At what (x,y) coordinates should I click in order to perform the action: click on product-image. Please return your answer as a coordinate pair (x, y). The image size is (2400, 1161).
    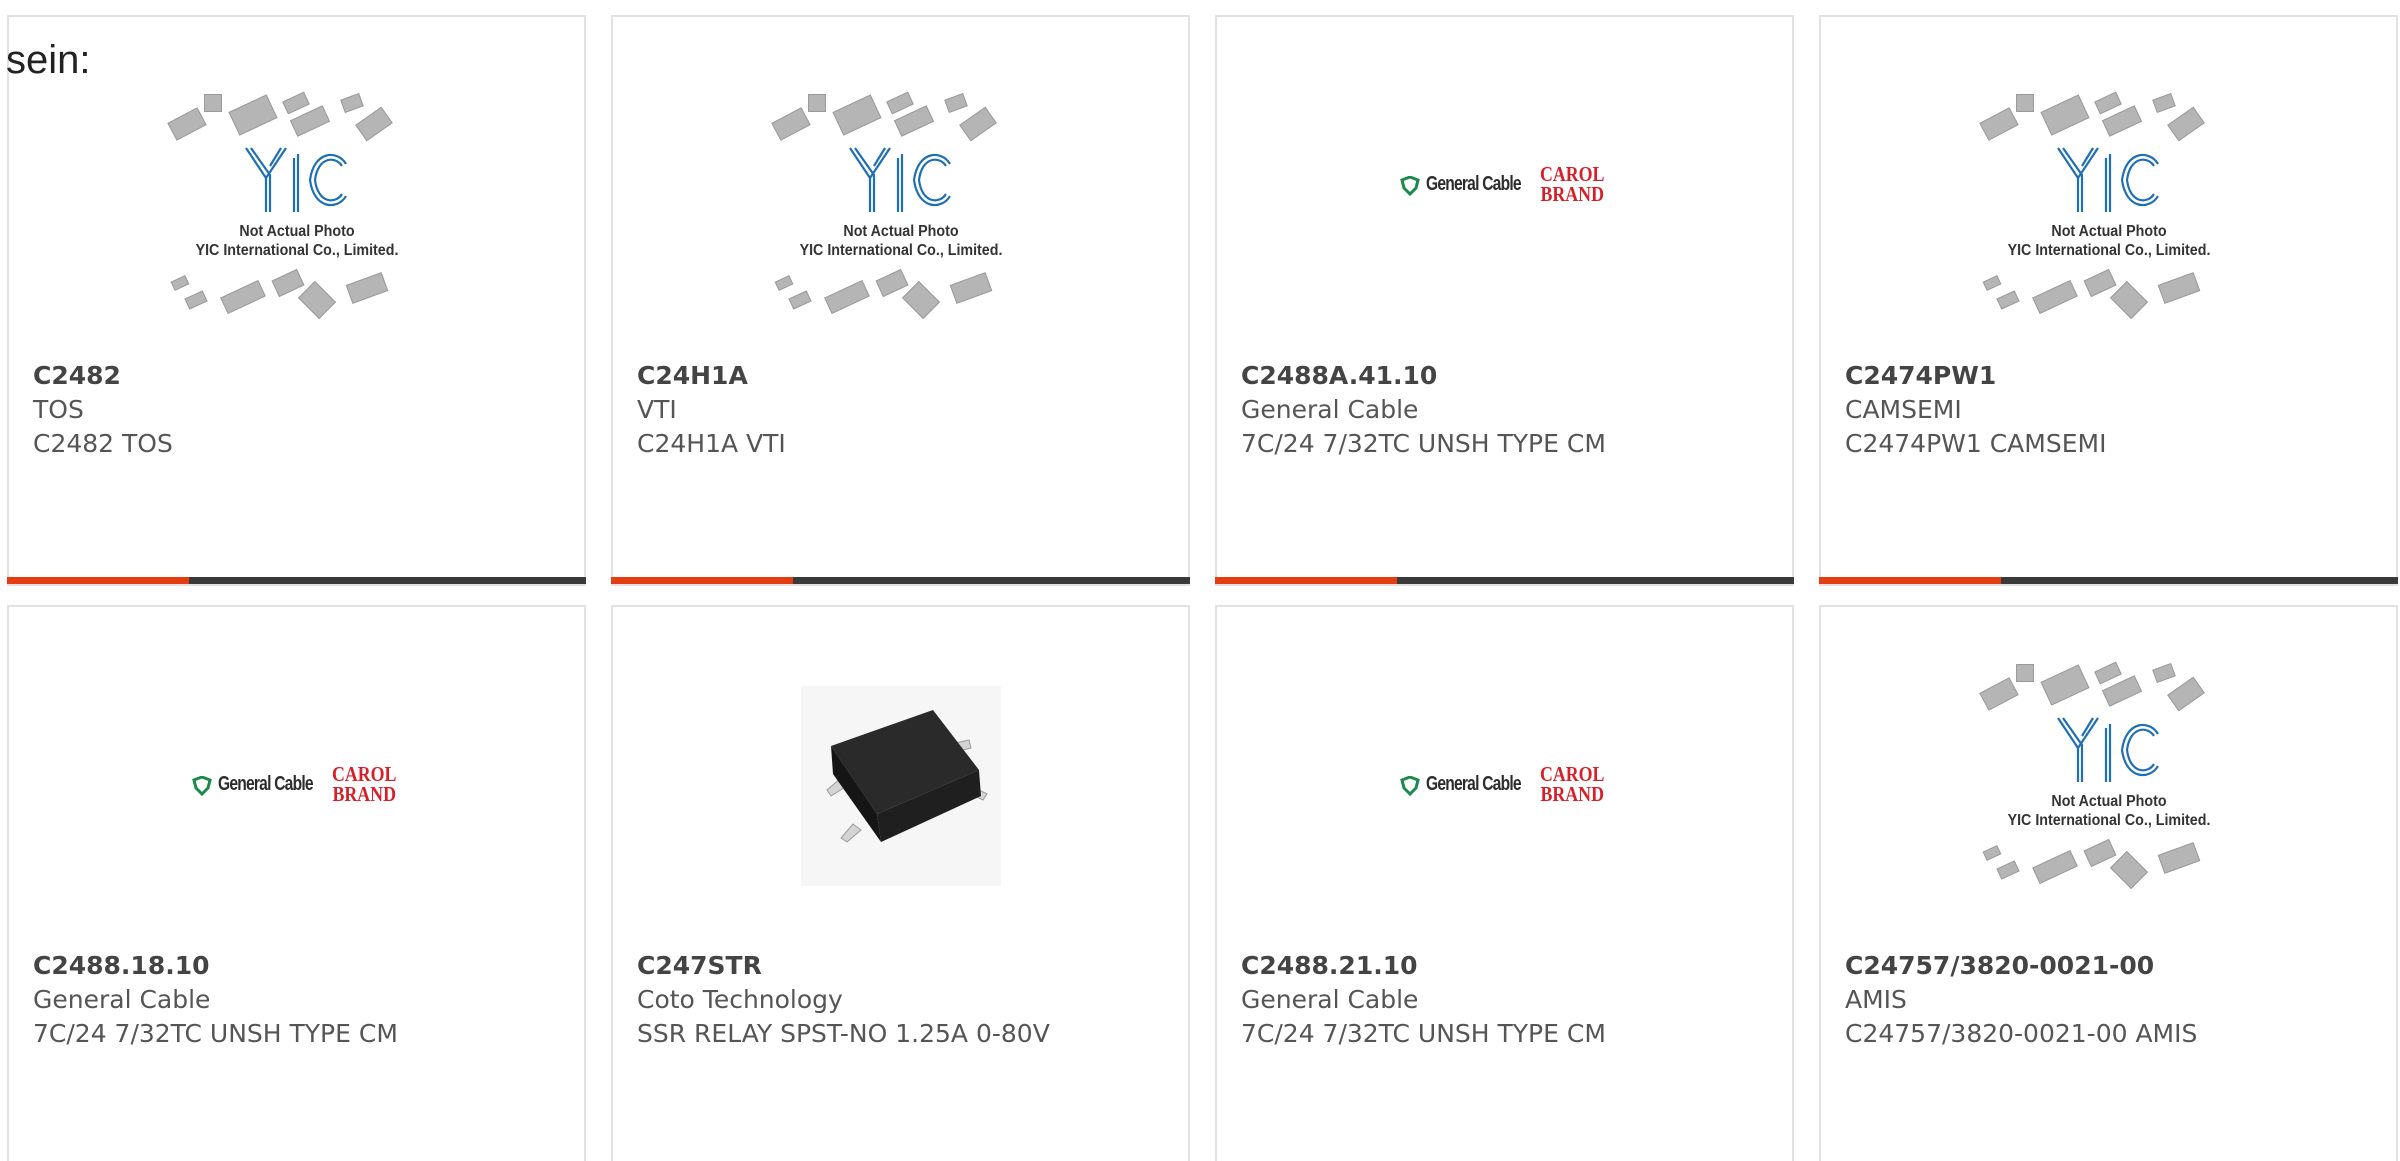
    Looking at the image, I should click on (900, 777).